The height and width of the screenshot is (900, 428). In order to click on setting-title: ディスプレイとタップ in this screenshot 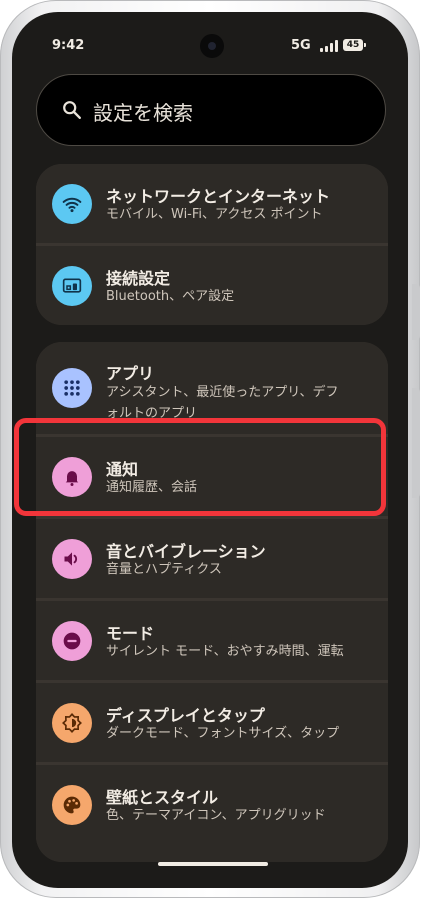, I will do `click(185, 715)`.